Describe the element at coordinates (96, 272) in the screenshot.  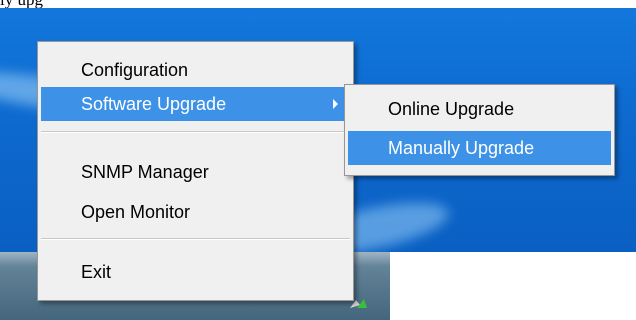
I see `menu-item-label: Exit` at that location.